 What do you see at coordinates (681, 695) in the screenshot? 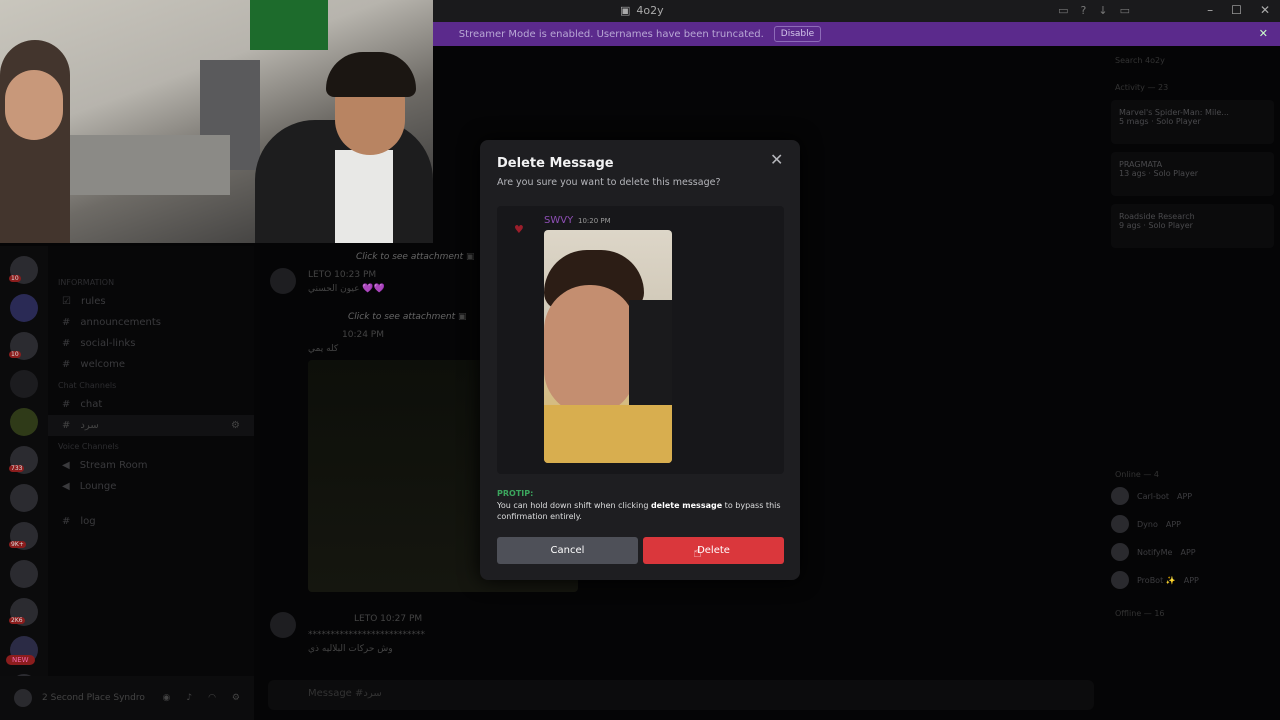
I see `message-input: Message #سرد` at bounding box center [681, 695].